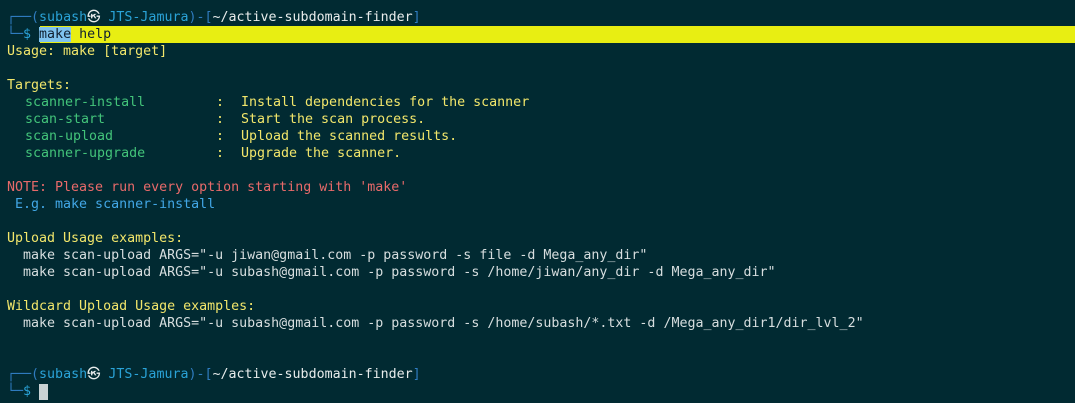  Describe the element at coordinates (85, 102) in the screenshot. I see `target-name: scanner-install` at that location.